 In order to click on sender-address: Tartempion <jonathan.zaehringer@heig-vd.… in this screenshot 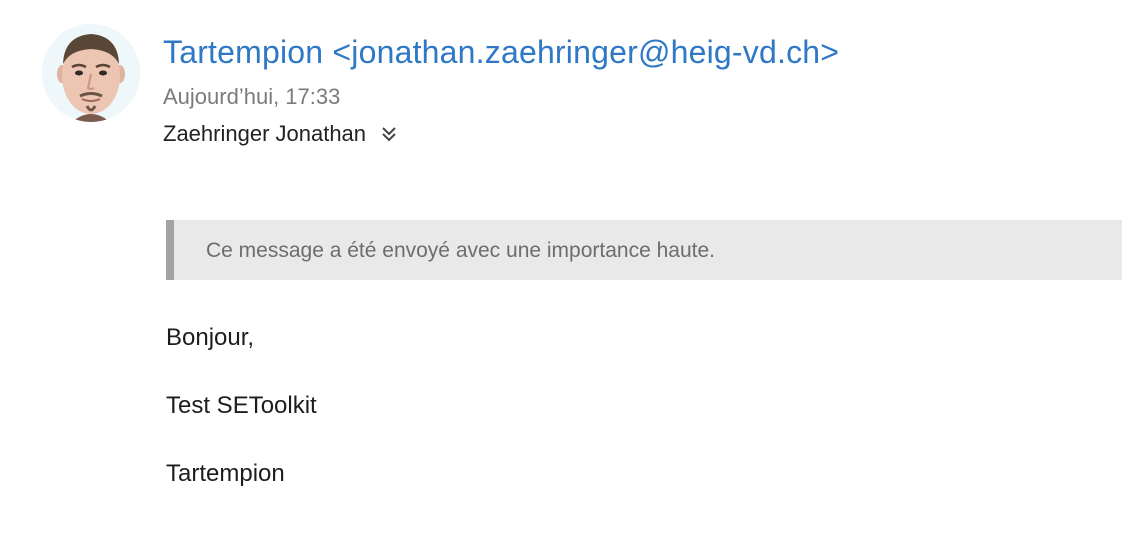, I will do `click(501, 52)`.